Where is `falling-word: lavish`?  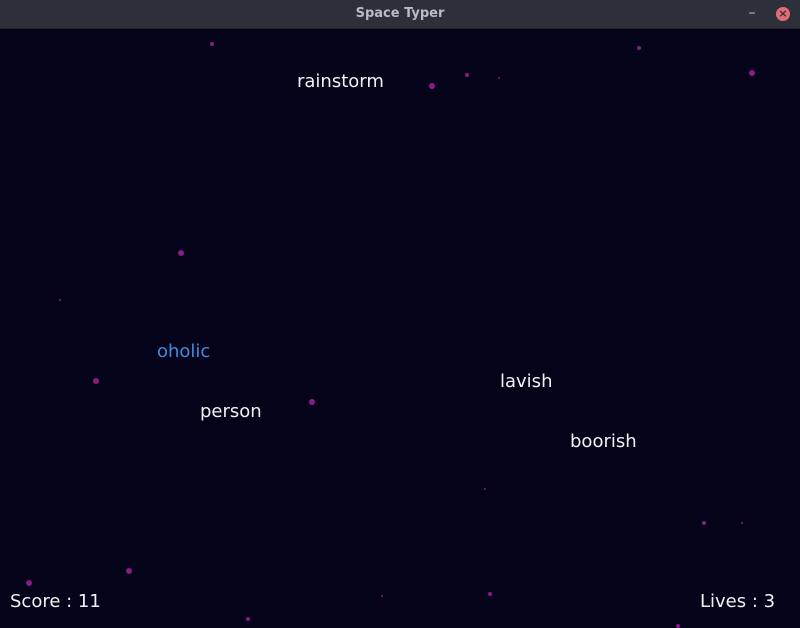 falling-word: lavish is located at coordinates (526, 381).